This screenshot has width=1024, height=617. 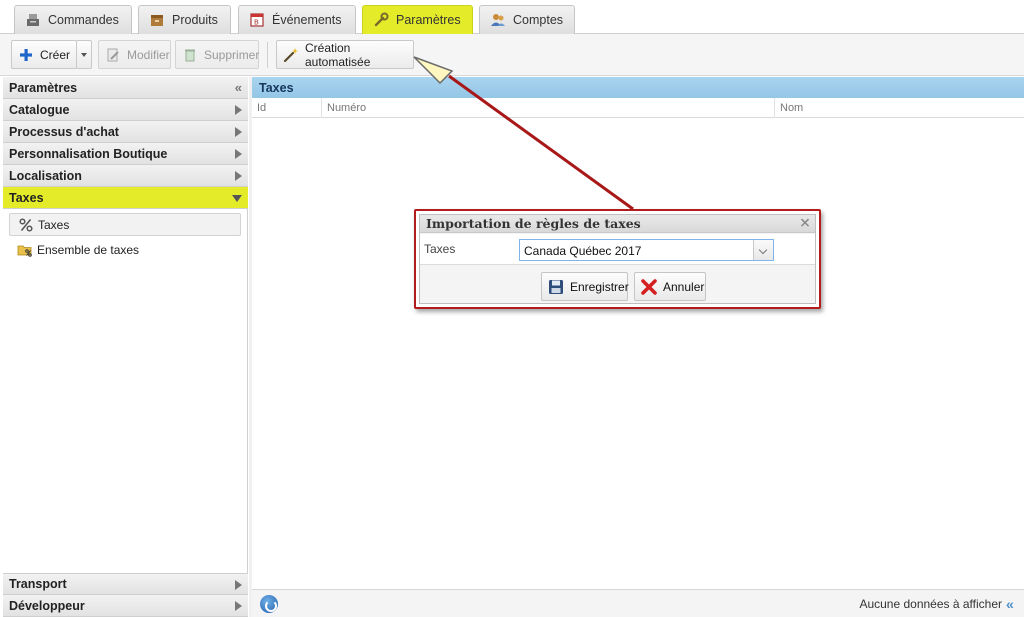 I want to click on column-header-nom: Nom, so click(x=899, y=108).